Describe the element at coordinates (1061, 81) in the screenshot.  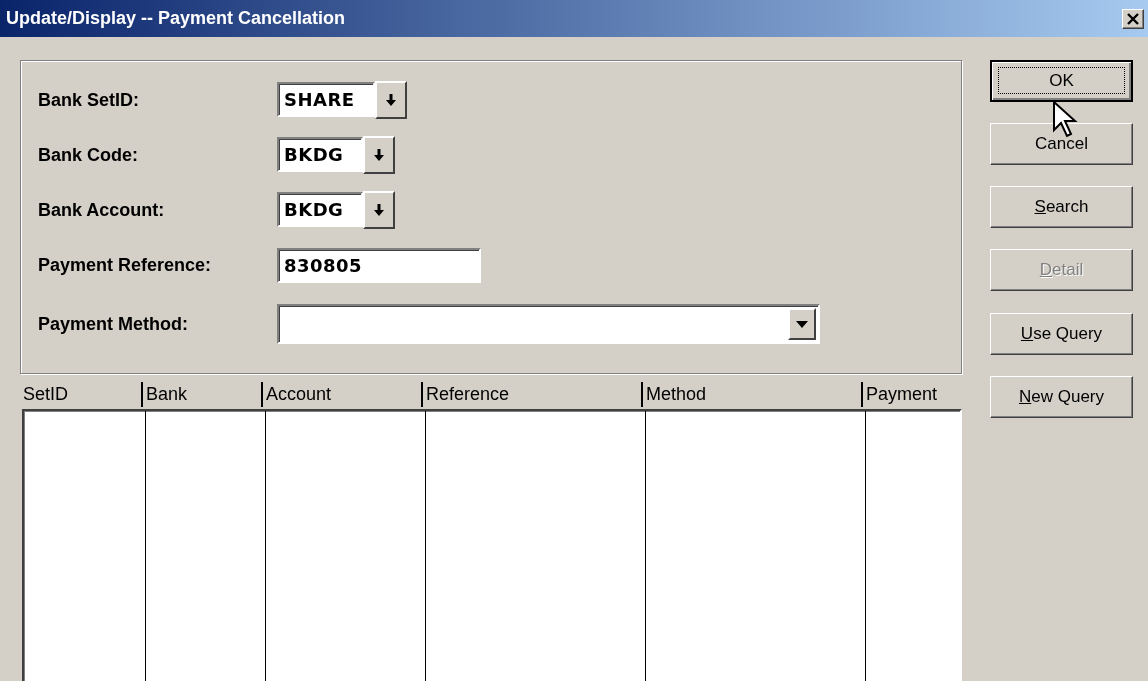
I see `action-button: OK` at that location.